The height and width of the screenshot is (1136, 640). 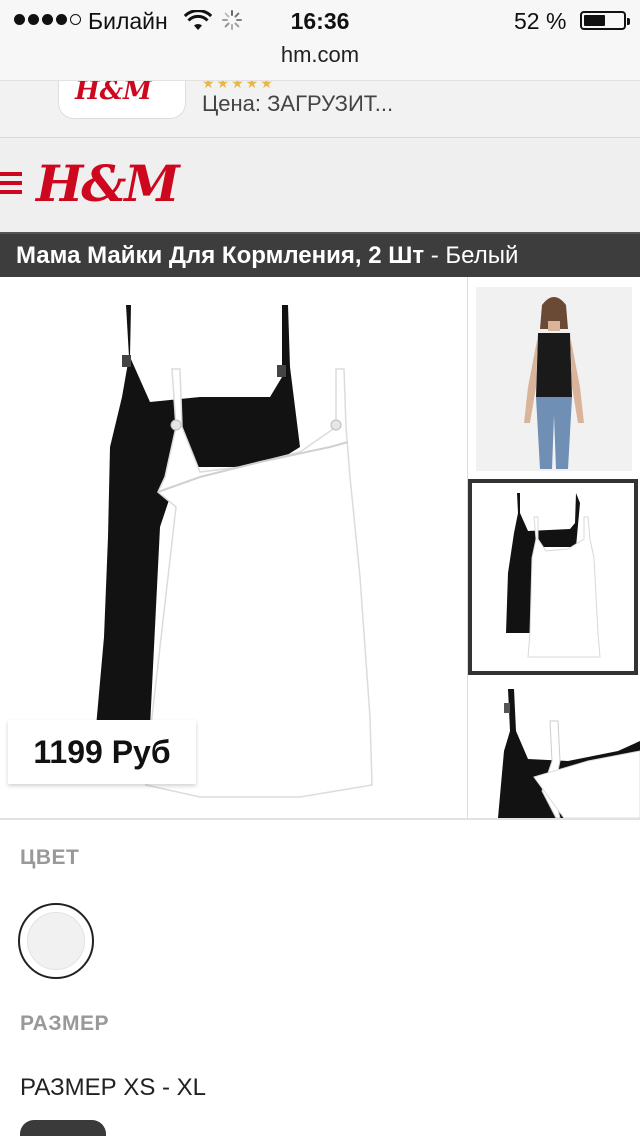 What do you see at coordinates (50, 857) in the screenshot?
I see `color-label: ЦВЕТ` at bounding box center [50, 857].